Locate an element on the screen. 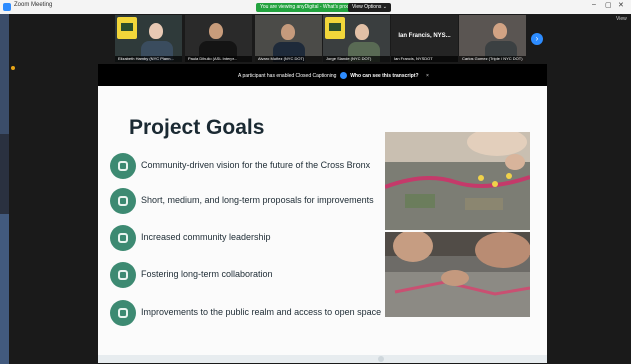  status-dot-icon is located at coordinates (13, 68).